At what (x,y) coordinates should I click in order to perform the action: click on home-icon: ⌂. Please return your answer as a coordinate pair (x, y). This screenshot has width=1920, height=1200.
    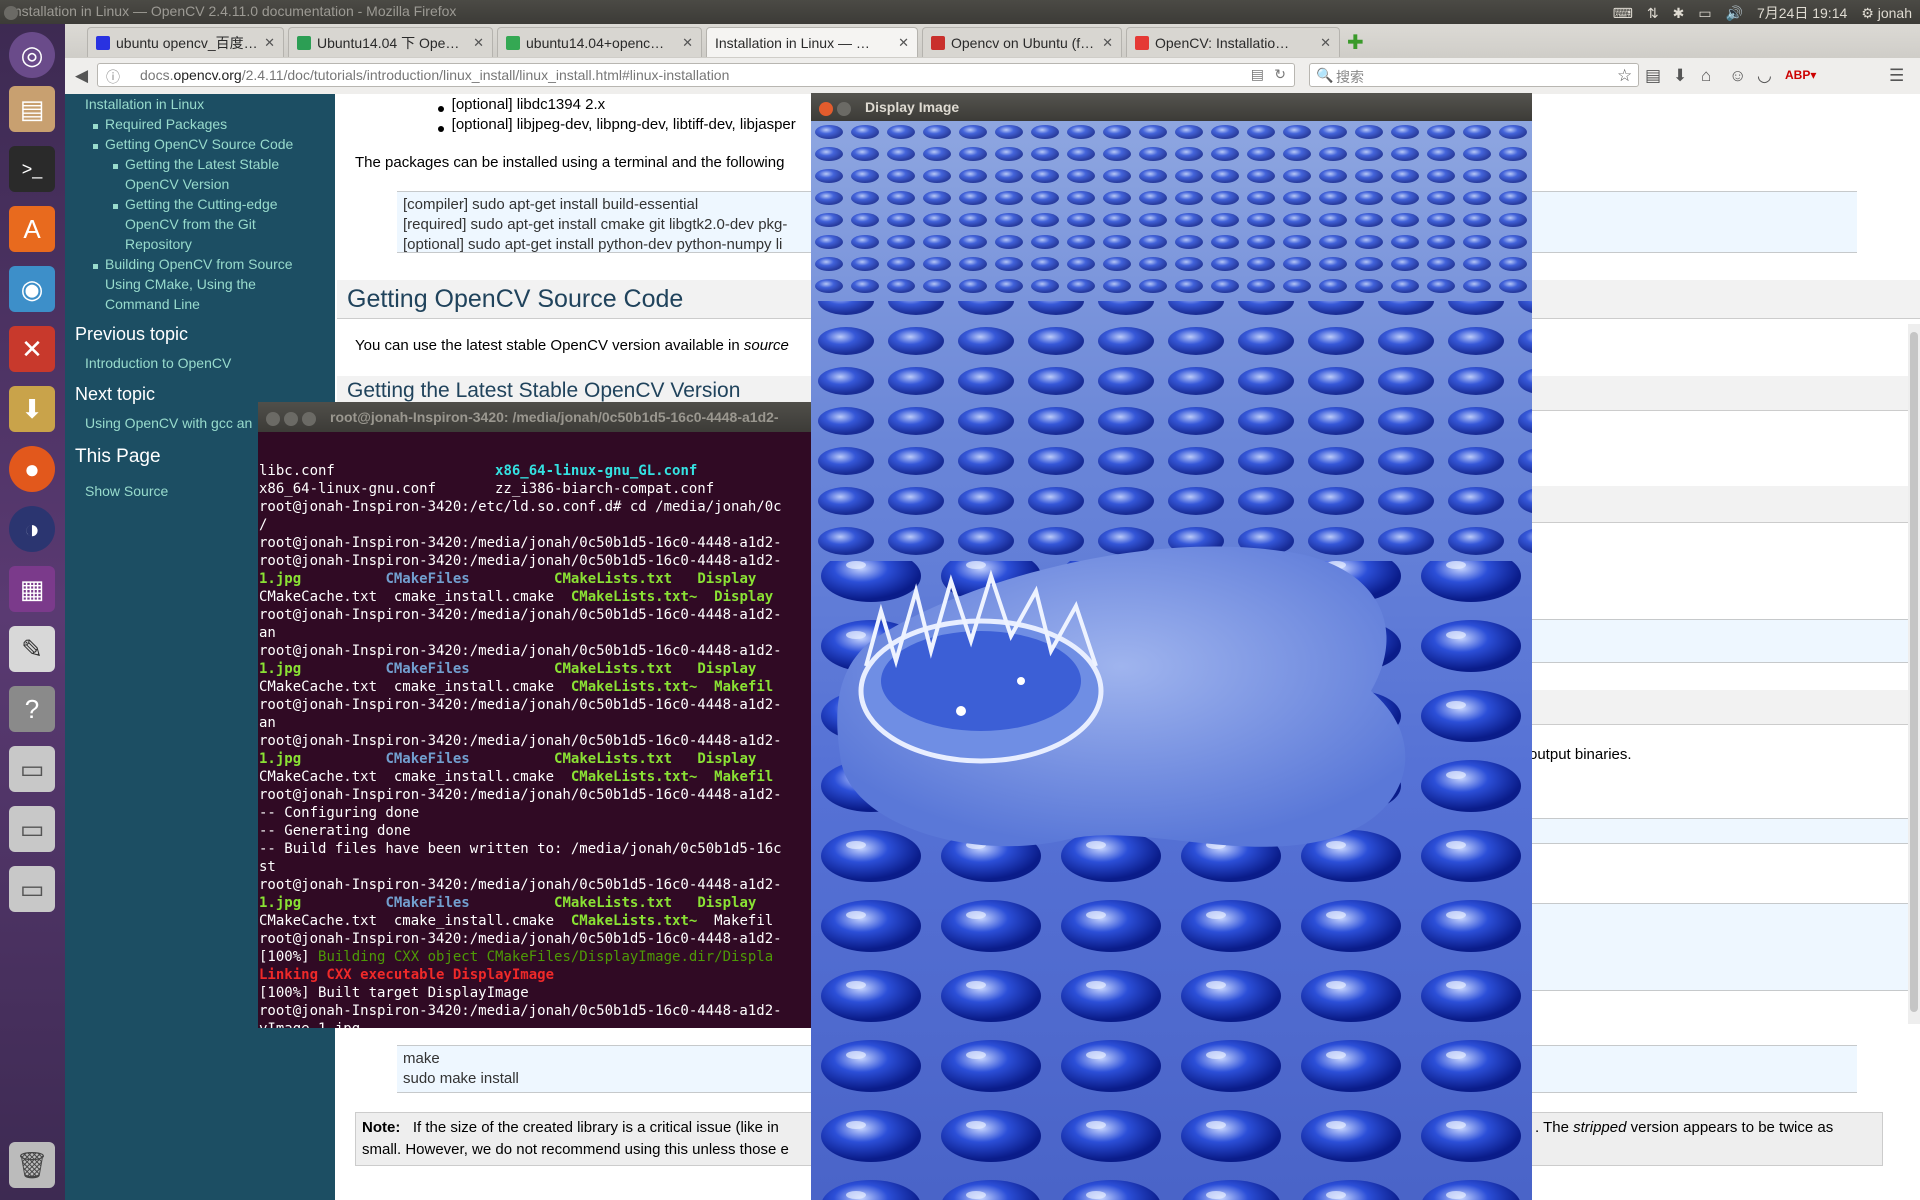
    Looking at the image, I should click on (1706, 76).